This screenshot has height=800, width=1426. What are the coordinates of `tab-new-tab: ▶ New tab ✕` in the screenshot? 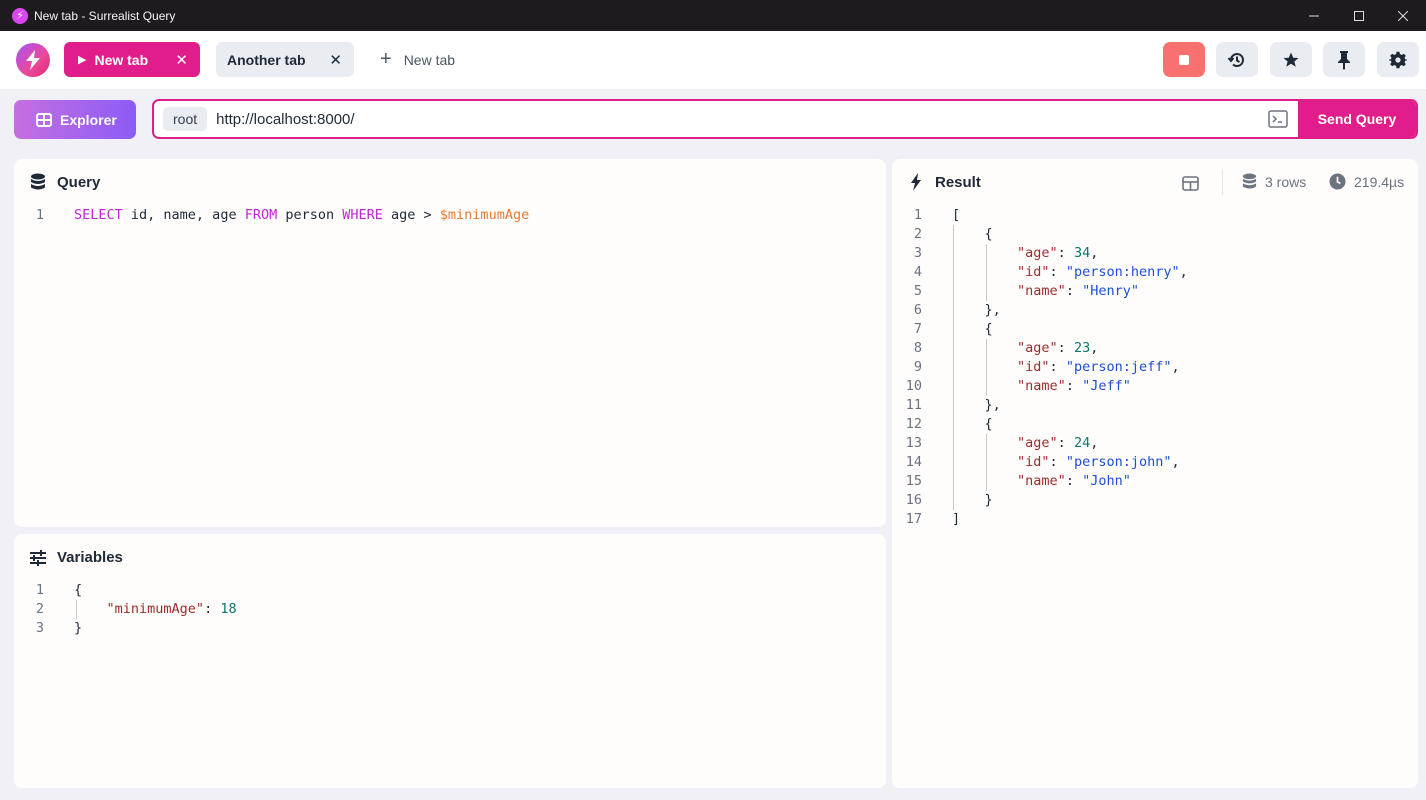 It's located at (132, 59).